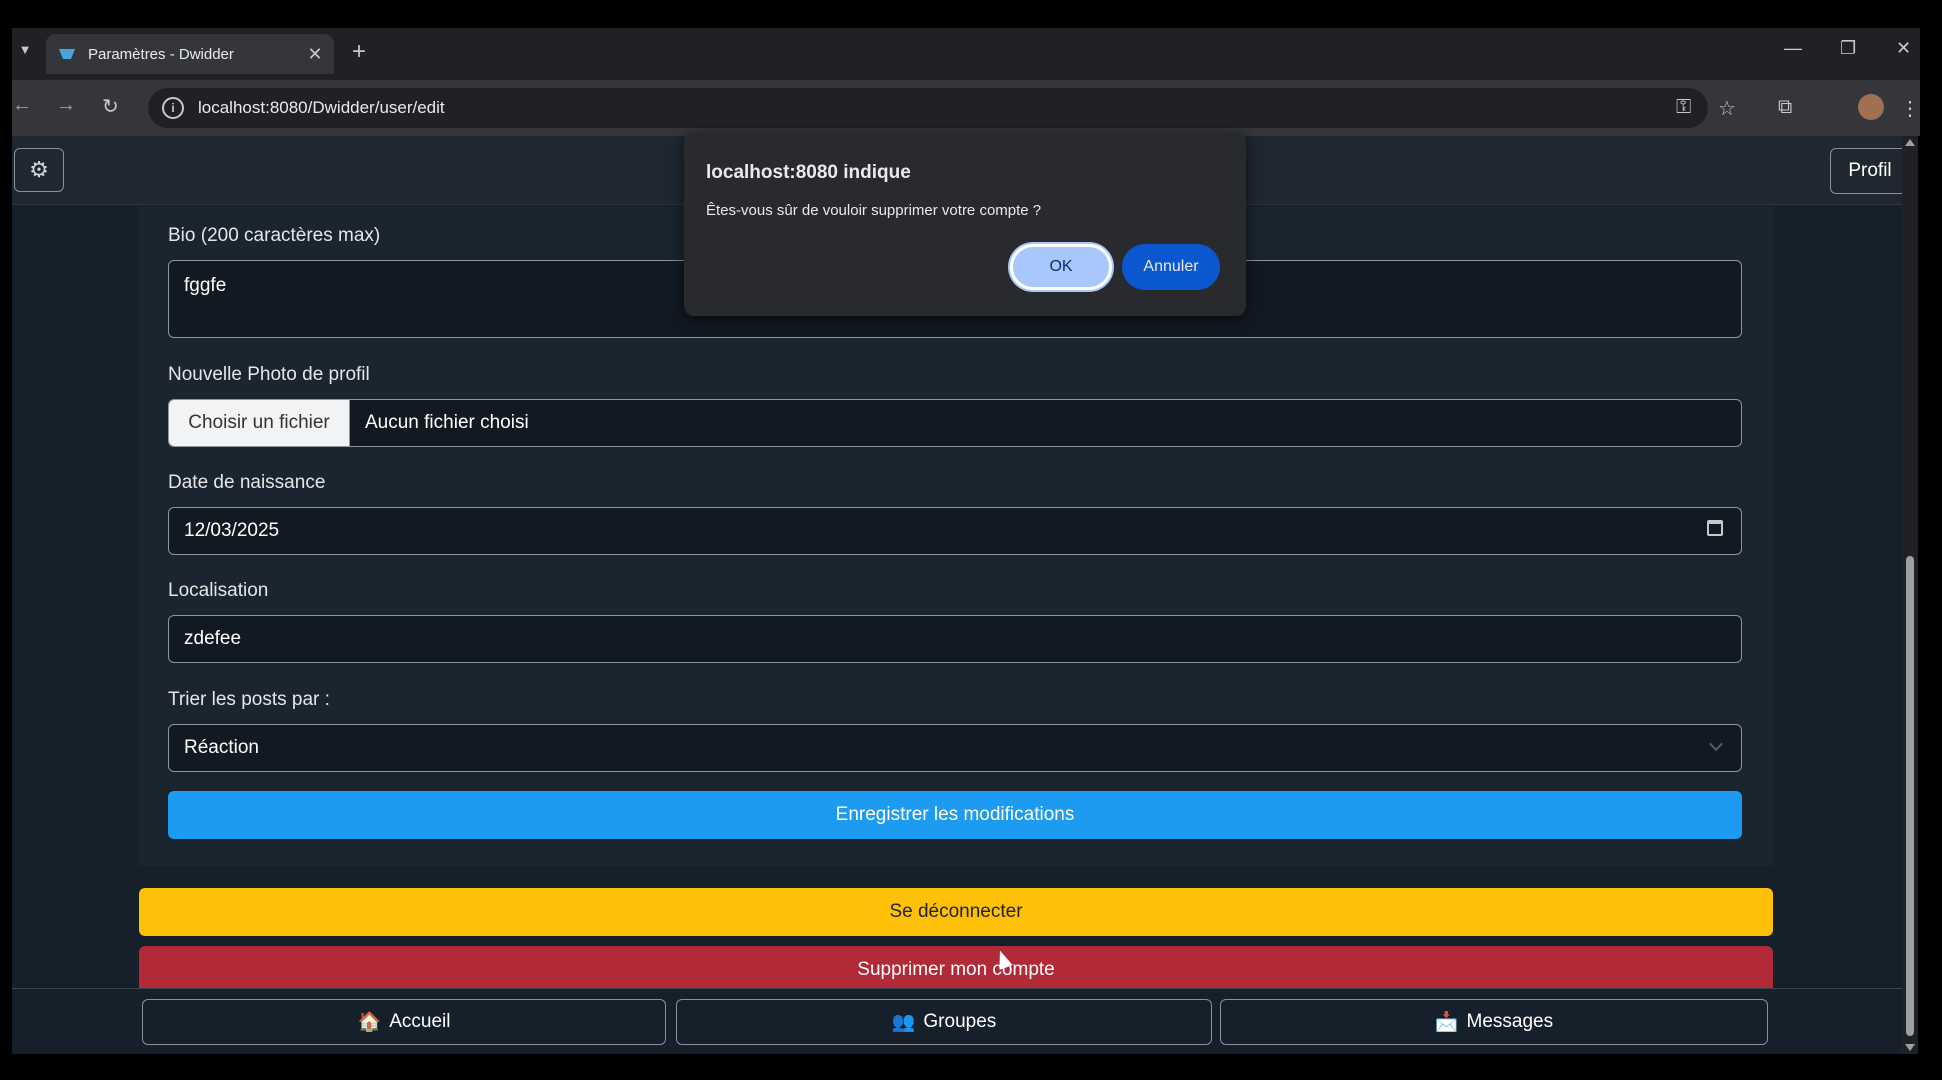 Image resolution: width=1942 pixels, height=1080 pixels. Describe the element at coordinates (259, 423) in the screenshot. I see `choose-file-button: Choisir un fichier` at that location.